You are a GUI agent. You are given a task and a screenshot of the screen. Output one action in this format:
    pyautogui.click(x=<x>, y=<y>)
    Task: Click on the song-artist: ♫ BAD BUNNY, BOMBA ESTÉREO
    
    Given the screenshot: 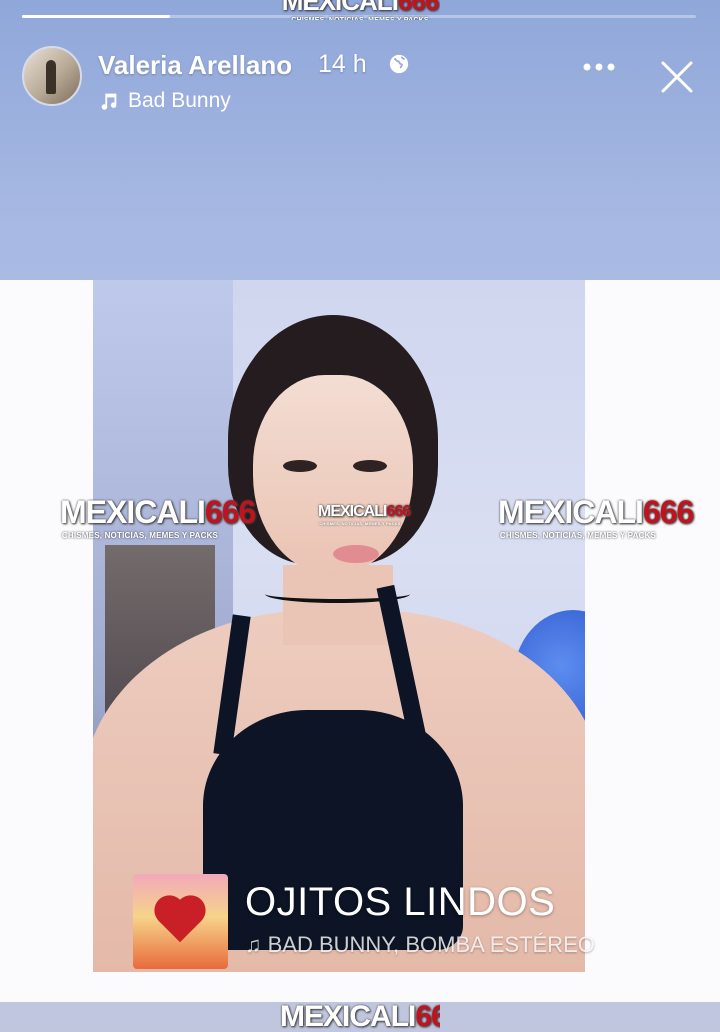 What is the action you would take?
    pyautogui.click(x=420, y=944)
    